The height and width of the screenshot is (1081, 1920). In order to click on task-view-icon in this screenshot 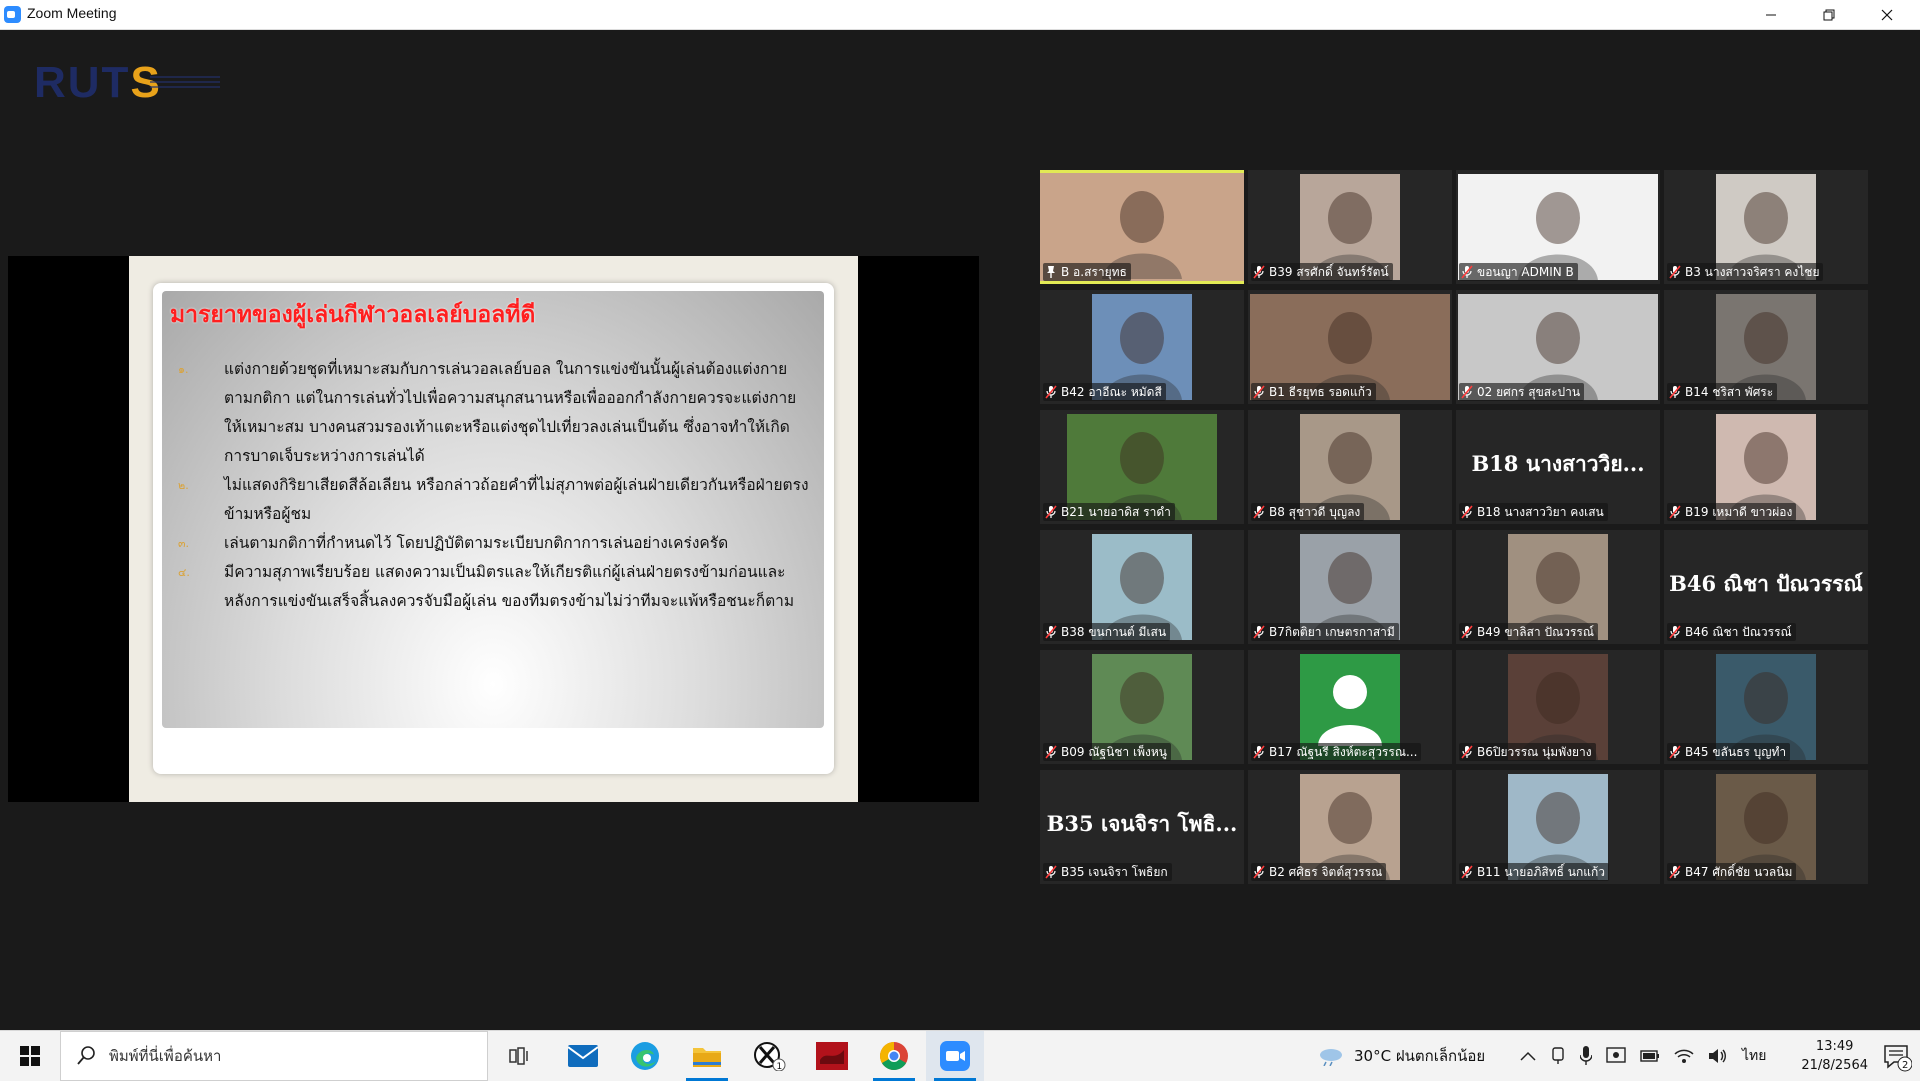, I will do `click(518, 1056)`.